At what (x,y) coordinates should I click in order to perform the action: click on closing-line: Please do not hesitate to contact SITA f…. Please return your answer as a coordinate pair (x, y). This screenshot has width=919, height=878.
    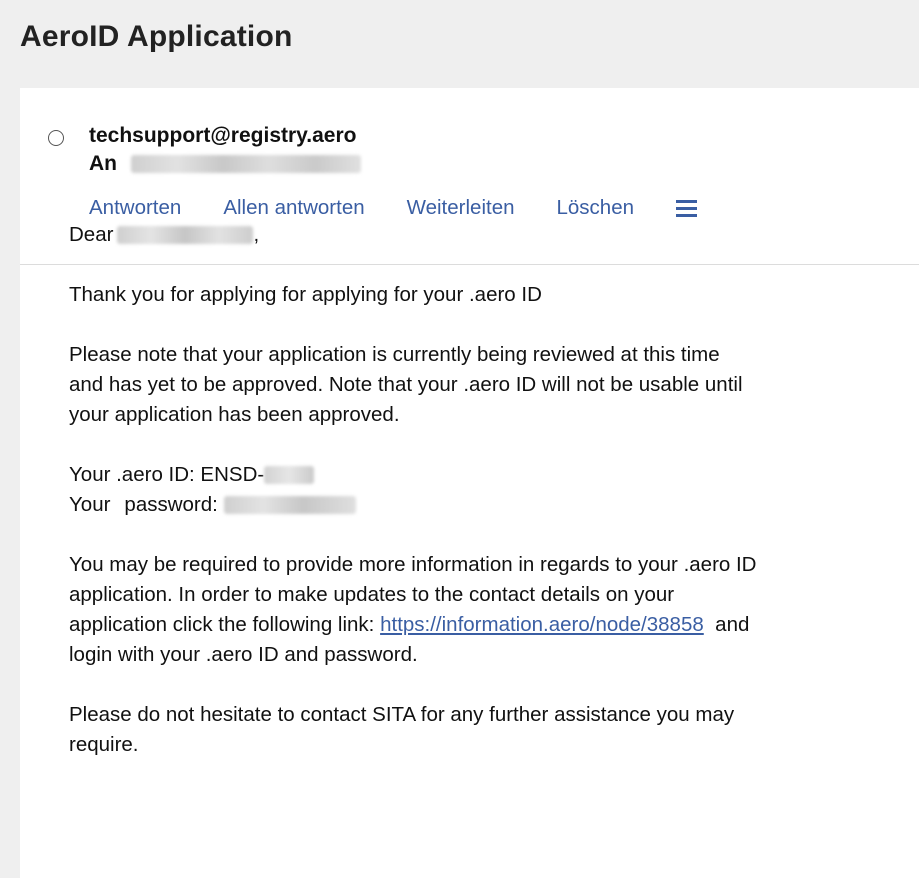
    Looking at the image, I should click on (402, 714).